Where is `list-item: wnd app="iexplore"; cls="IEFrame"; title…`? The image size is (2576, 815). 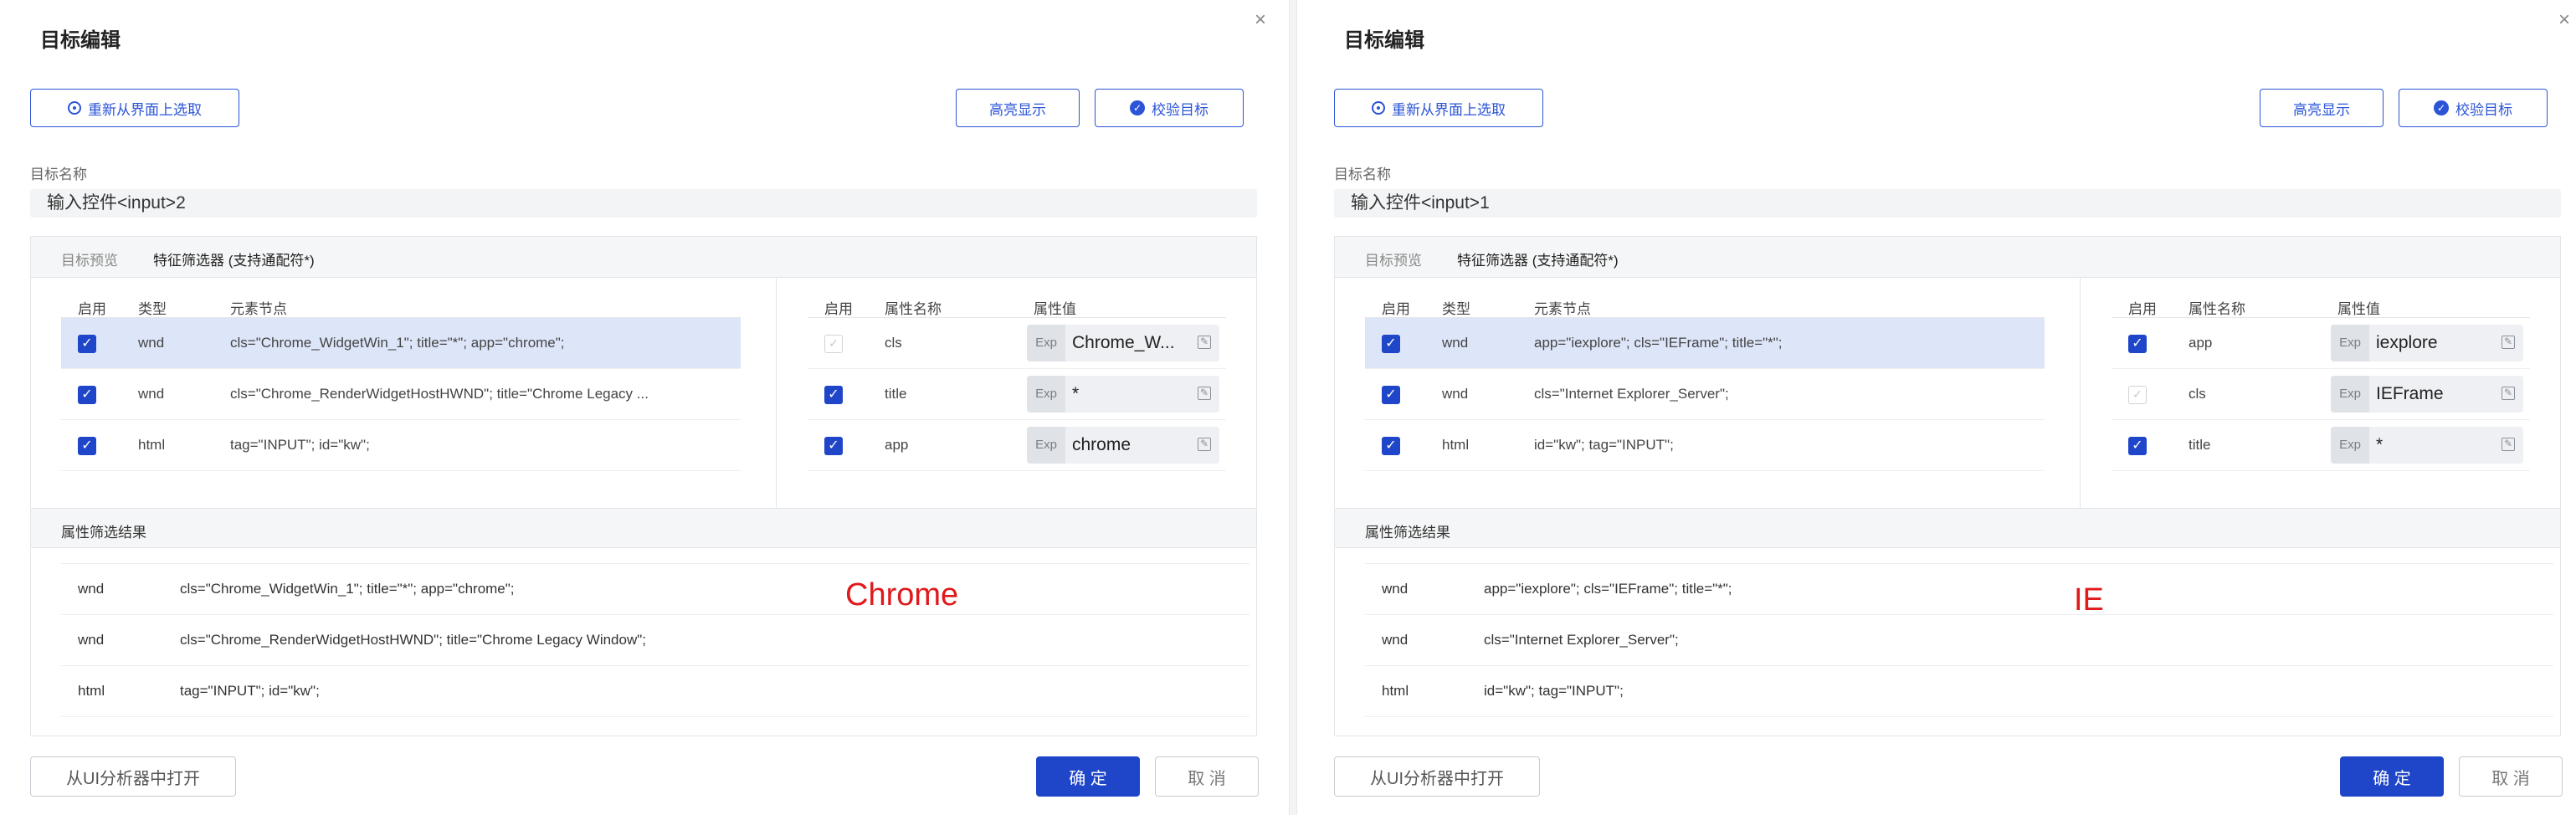
list-item: wnd app="iexplore"; cls="IEFrame"; title… is located at coordinates (1959, 589).